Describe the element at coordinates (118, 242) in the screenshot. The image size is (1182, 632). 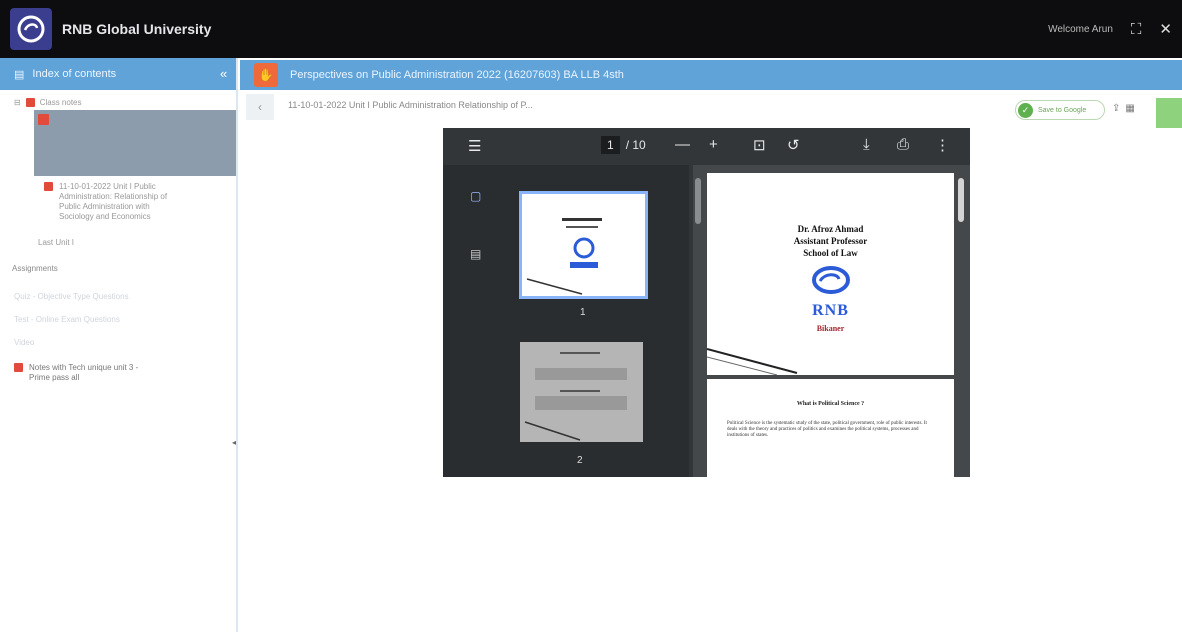
I see `tree-item-last-unit: Last Unit I` at that location.